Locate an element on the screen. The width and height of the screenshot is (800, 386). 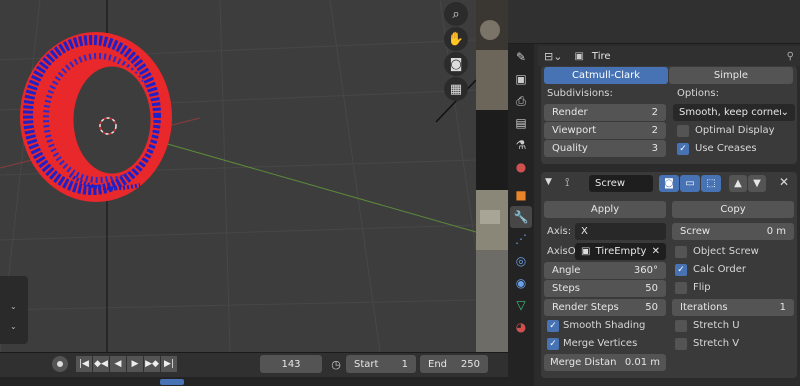
sidebar-panel-fragment: ⌄ ⌄ is located at coordinates (14, 310).